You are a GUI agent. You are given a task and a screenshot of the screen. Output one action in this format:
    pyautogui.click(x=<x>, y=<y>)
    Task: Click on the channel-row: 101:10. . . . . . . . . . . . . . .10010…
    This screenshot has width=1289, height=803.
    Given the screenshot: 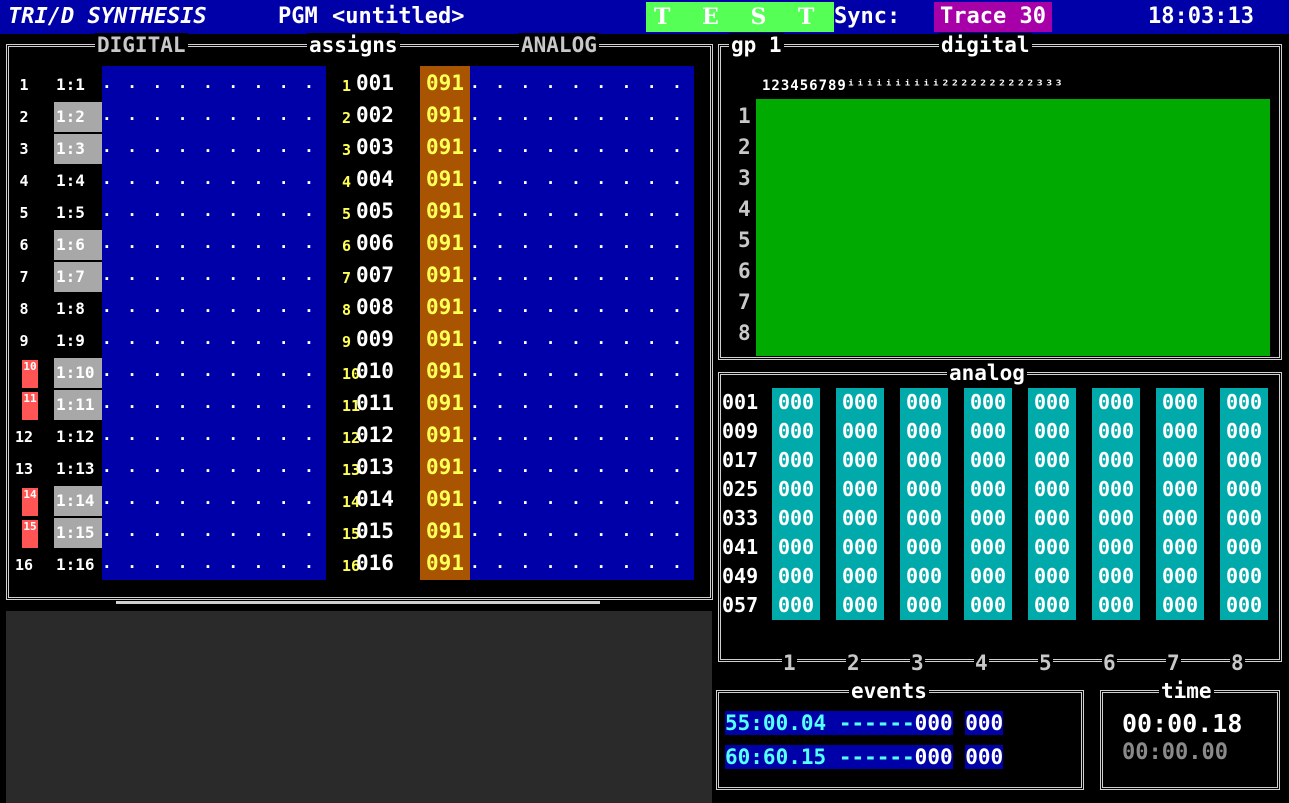 What is the action you would take?
    pyautogui.click(x=350, y=371)
    